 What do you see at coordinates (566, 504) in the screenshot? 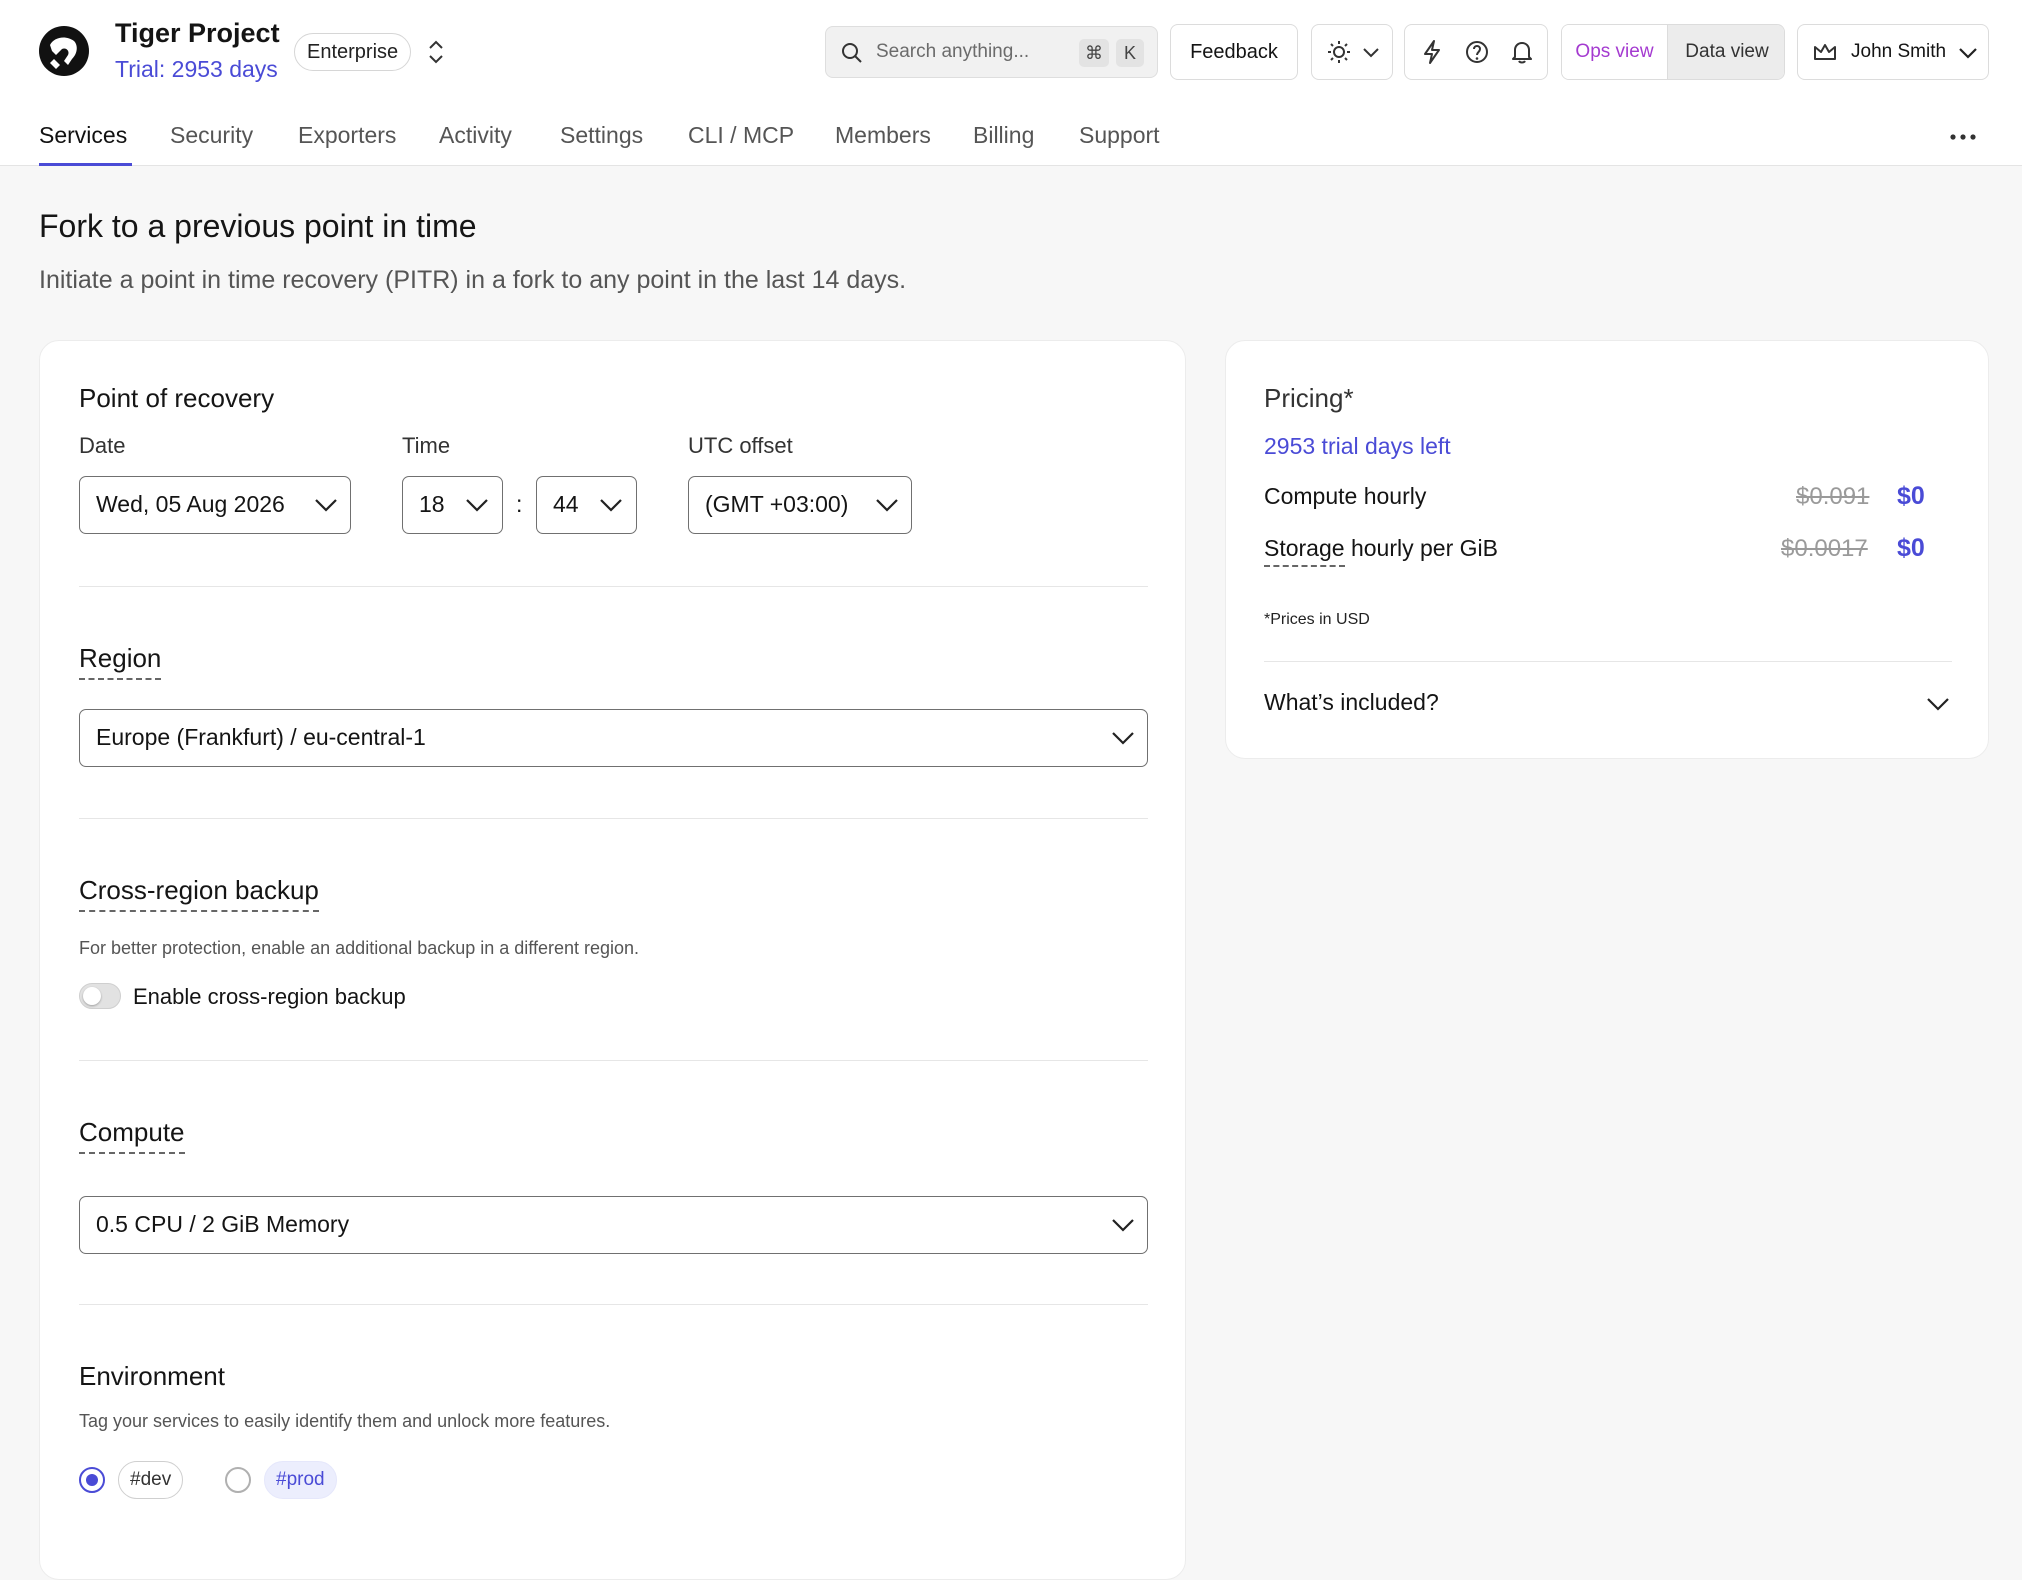
I see `minute-value: 44` at bounding box center [566, 504].